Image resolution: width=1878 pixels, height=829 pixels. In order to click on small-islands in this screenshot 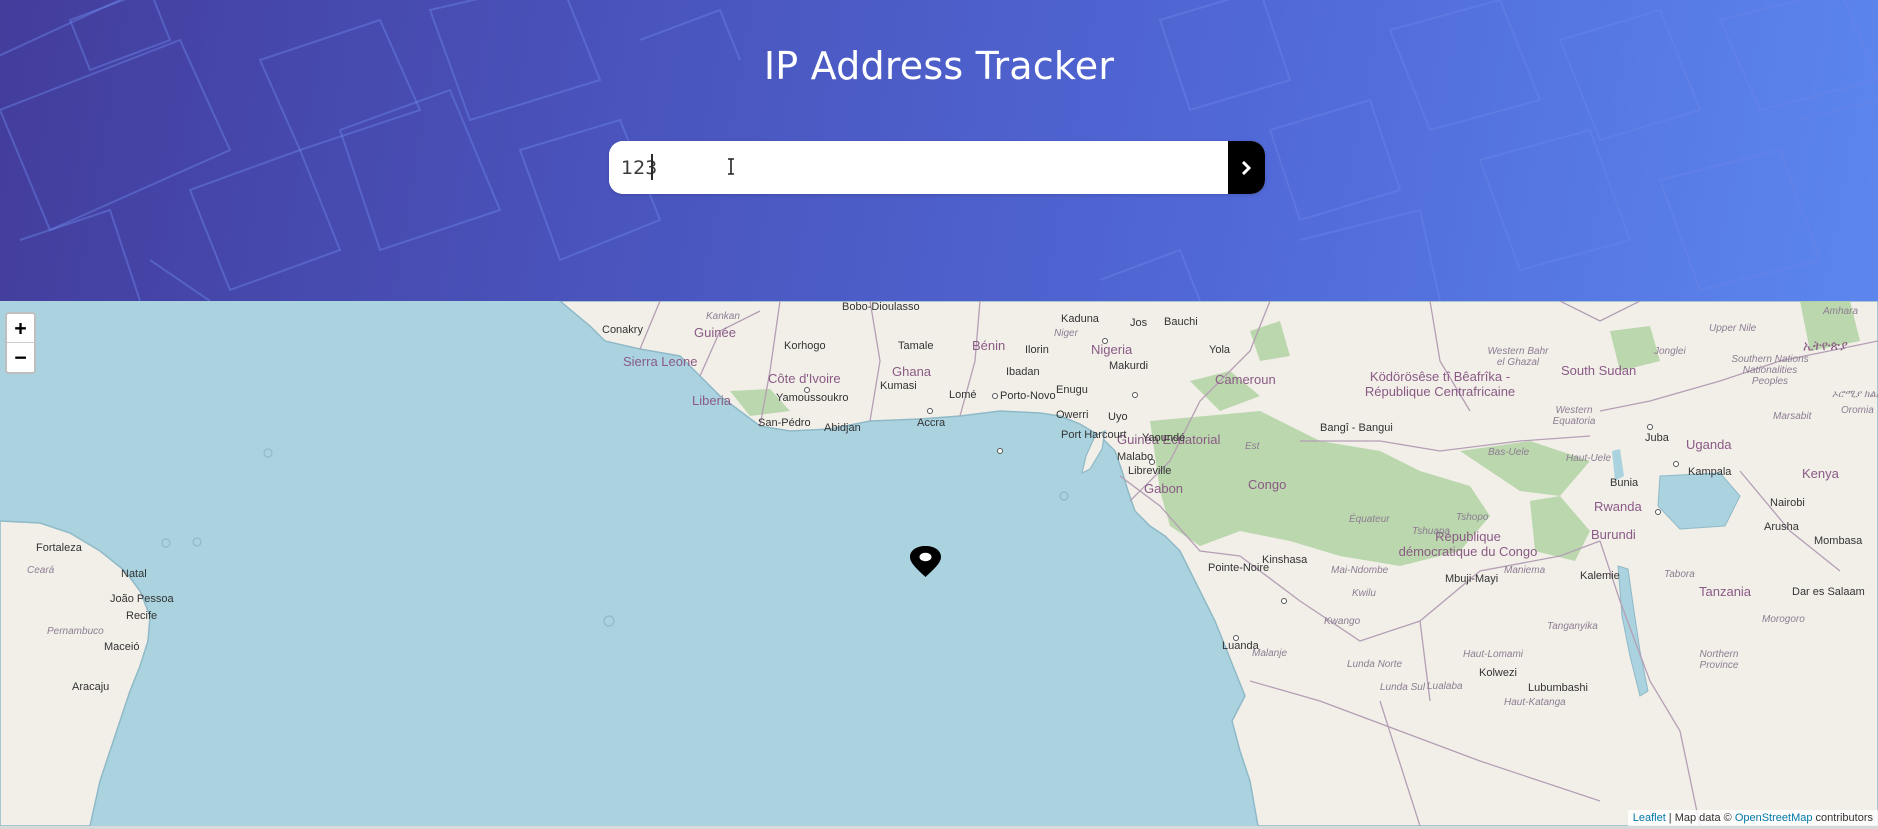, I will do `click(615, 537)`.